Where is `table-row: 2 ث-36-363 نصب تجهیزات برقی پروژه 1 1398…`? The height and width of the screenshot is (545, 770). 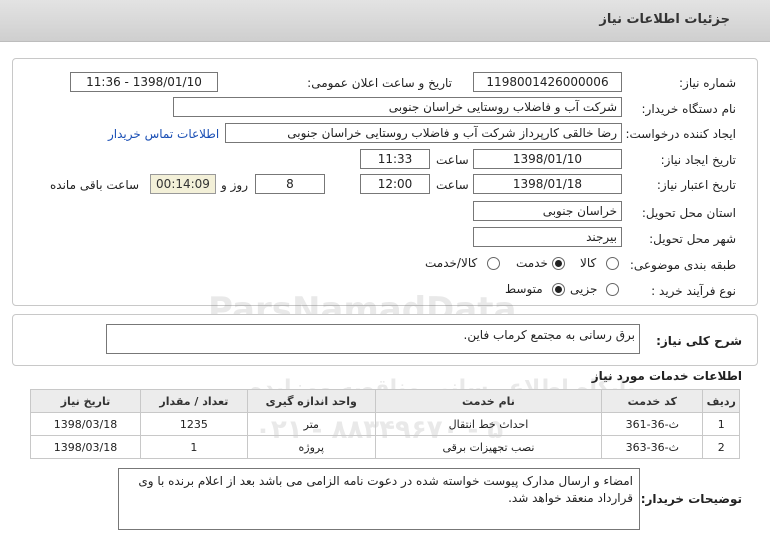
table-row: 2 ث-36-363 نصب تجهیزات برقی پروژه 1 1398… is located at coordinates (385, 447).